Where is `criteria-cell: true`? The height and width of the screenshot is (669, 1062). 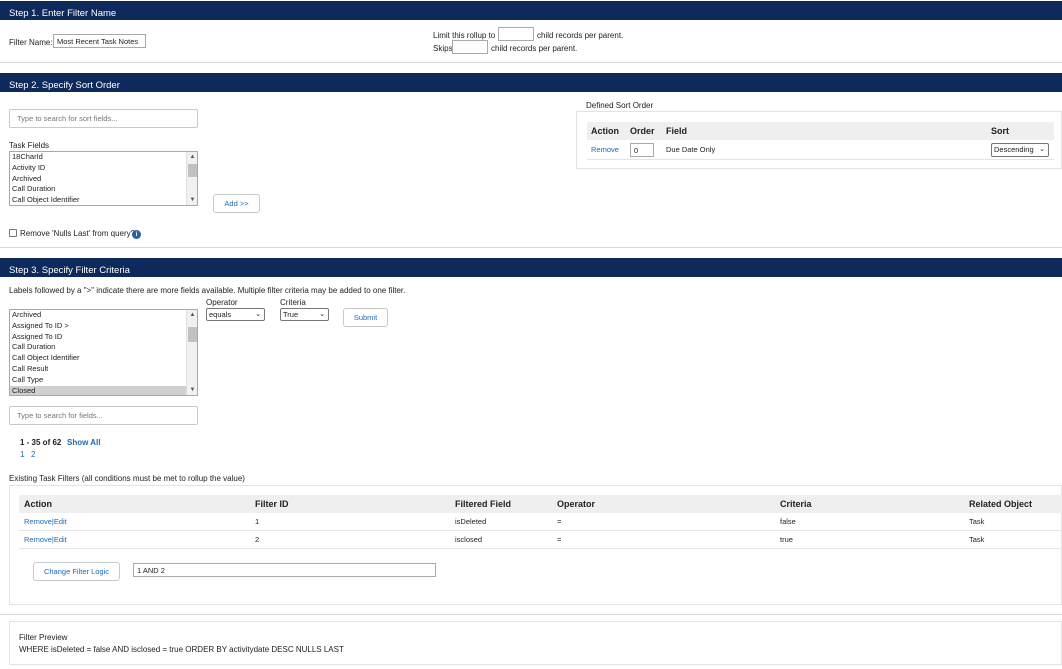 criteria-cell: true is located at coordinates (786, 539).